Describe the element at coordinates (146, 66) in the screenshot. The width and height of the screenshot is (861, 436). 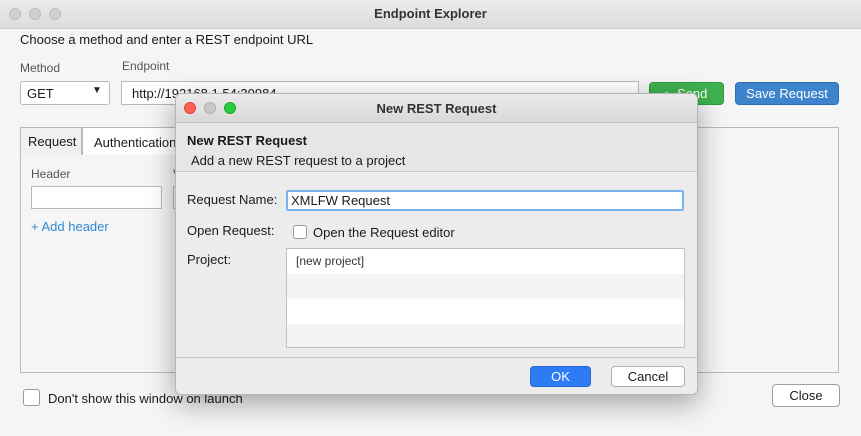
I see `endpoint-label: Endpoint` at that location.